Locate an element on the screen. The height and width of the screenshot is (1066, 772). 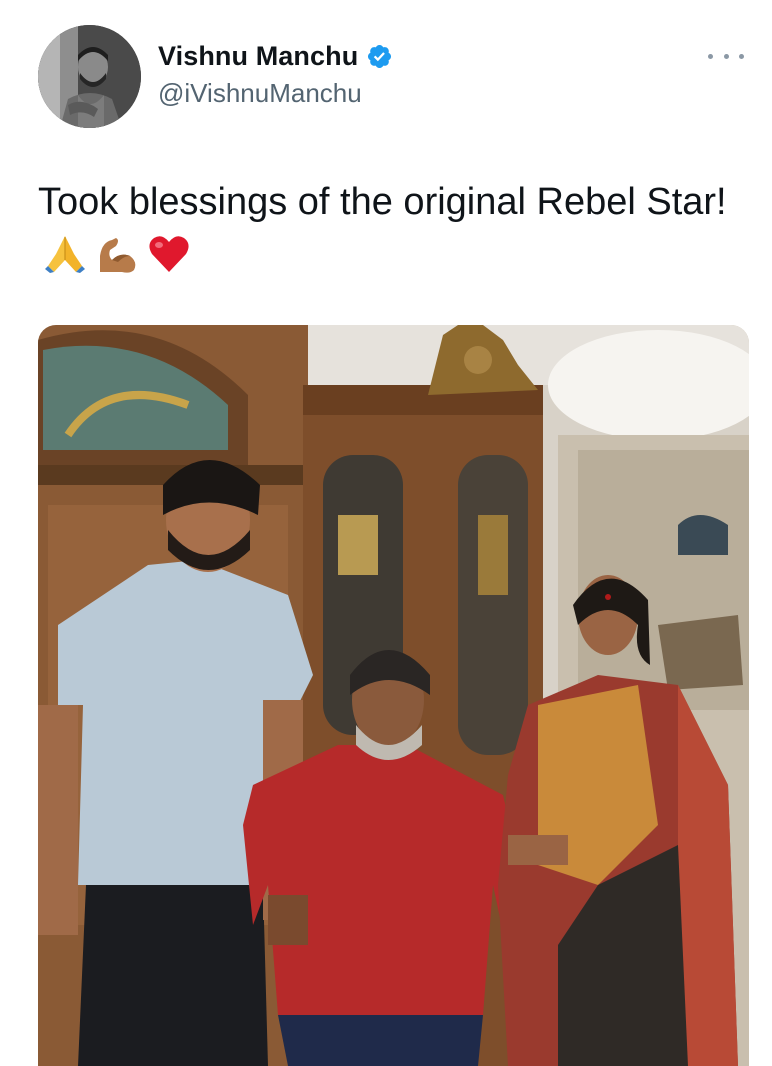
tweet-header: Vishnu Manchu @iVishnuManchu is located at coordinates (393, 77).